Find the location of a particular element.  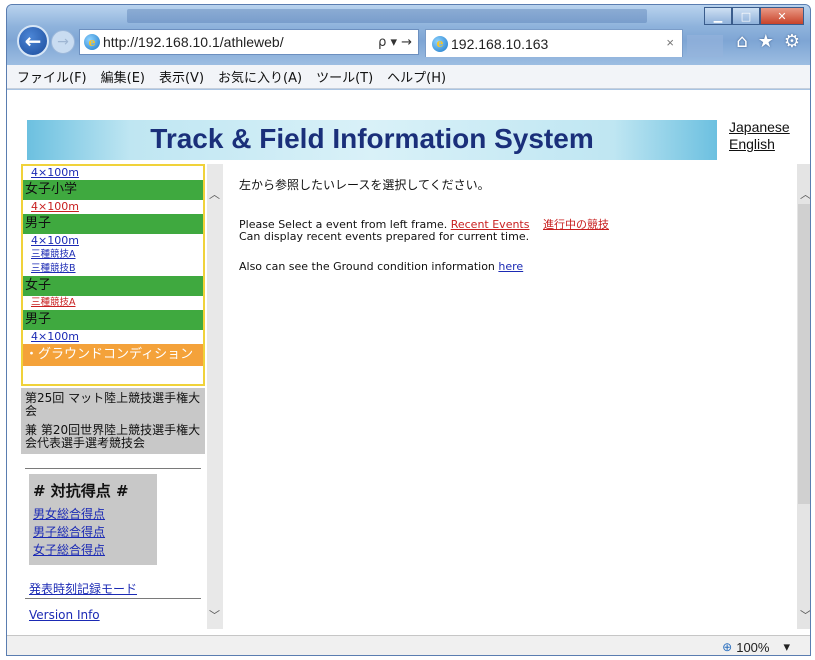

zoom-dropdown-icon: ▾ is located at coordinates (786, 647).